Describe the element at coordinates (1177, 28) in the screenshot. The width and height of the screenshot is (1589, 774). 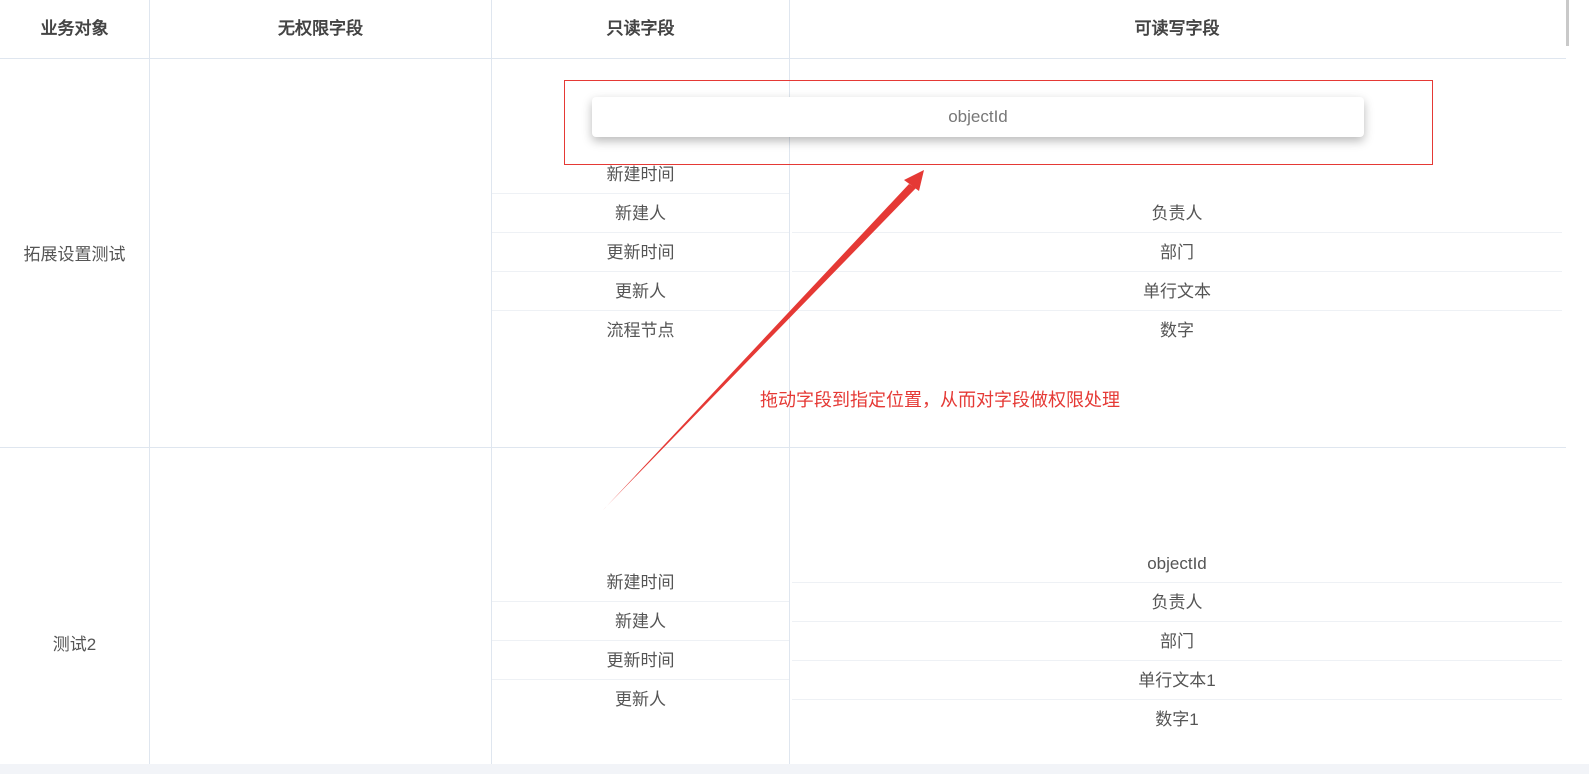
I see `header-read-write: 可读写字段` at that location.